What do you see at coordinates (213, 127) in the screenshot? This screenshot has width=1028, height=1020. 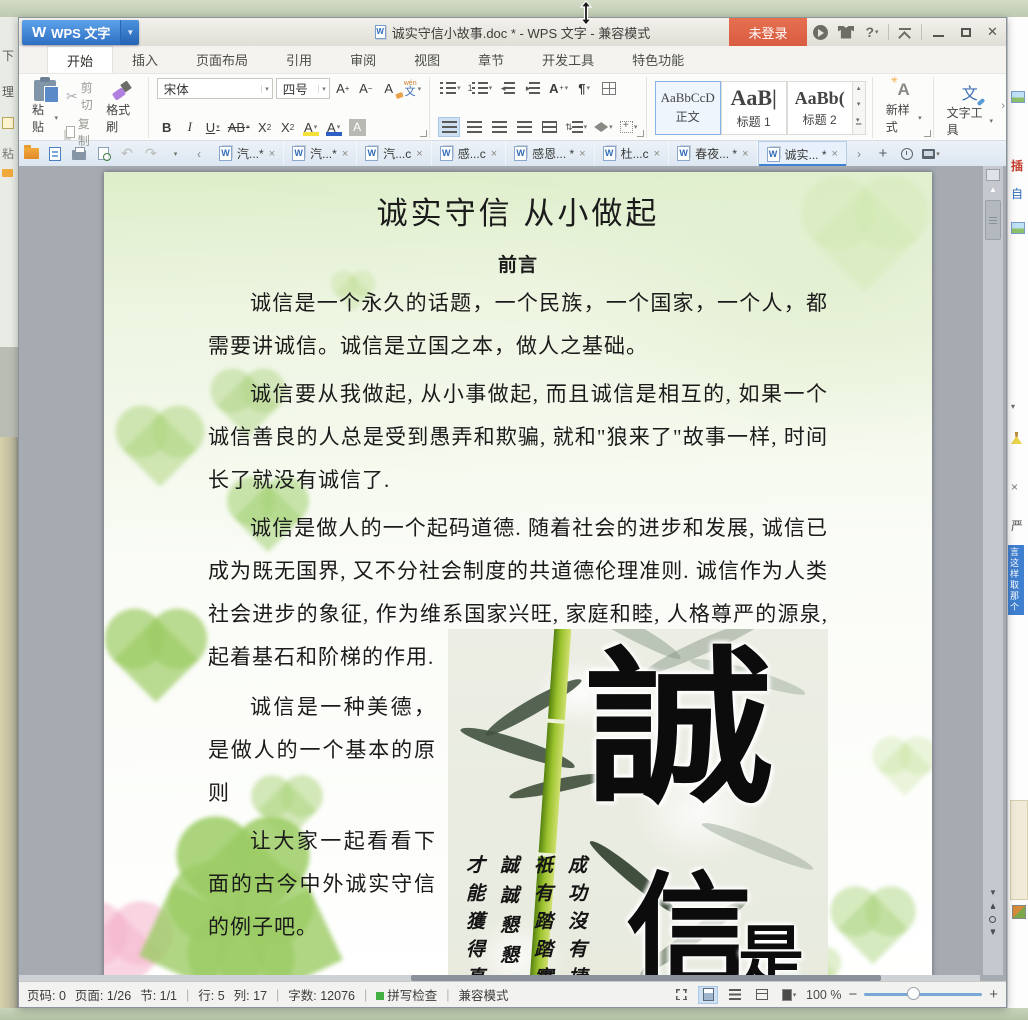 I see `underline-button: U` at bounding box center [213, 127].